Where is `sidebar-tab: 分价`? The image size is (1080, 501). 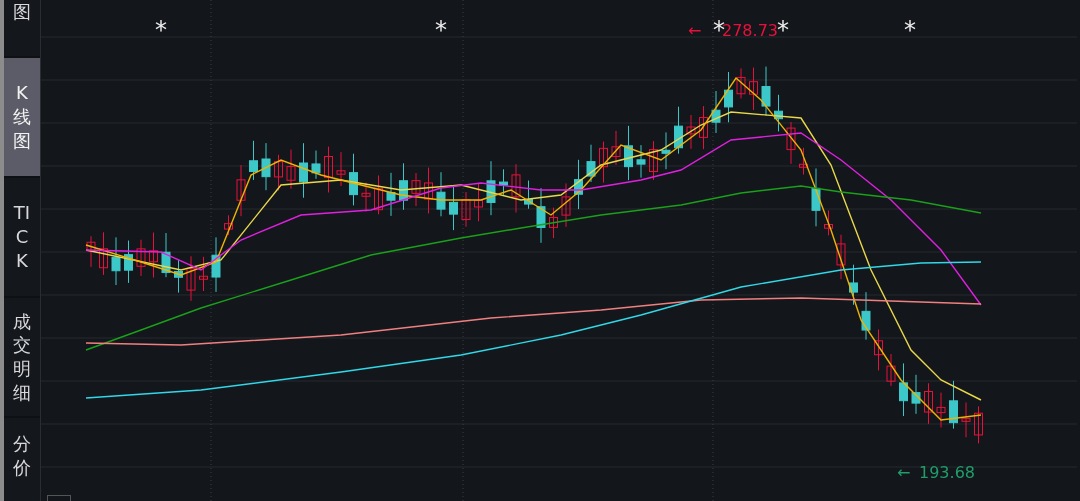 sidebar-tab: 分价 is located at coordinates (22, 459).